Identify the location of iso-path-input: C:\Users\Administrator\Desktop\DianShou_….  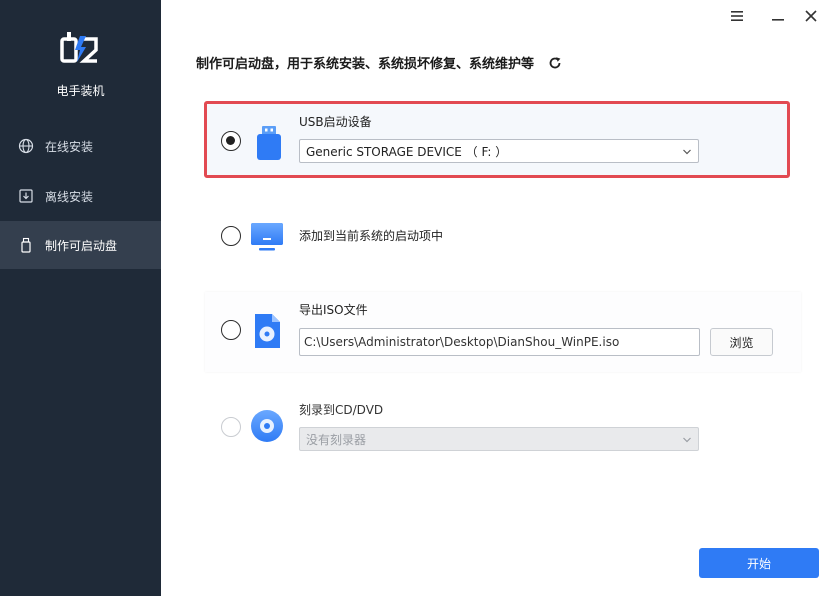
(499, 342).